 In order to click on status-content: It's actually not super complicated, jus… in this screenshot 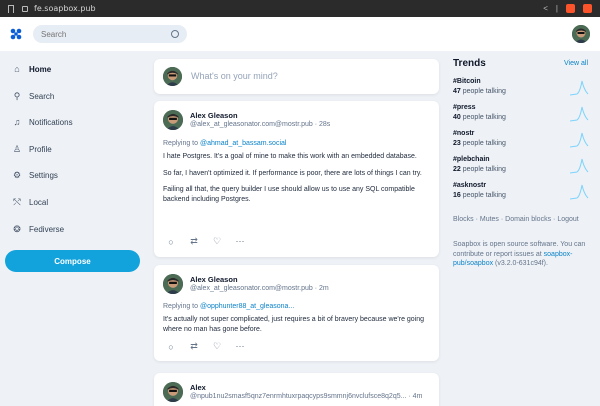, I will do `click(298, 328)`.